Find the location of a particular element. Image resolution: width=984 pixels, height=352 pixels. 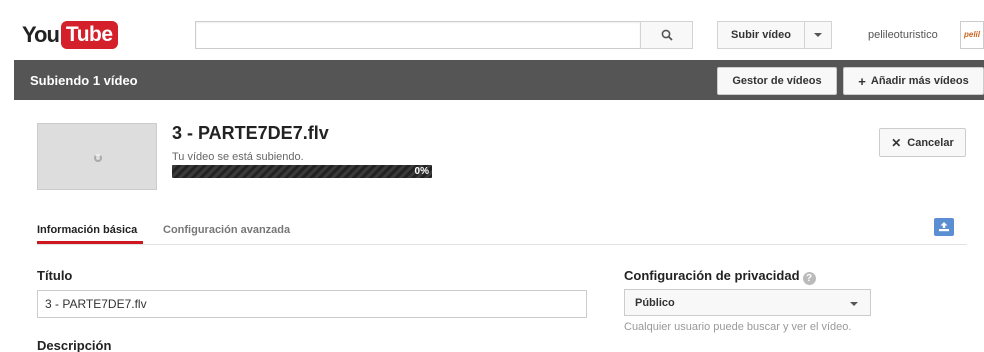

youtube-logo: You Tube is located at coordinates (70, 35).